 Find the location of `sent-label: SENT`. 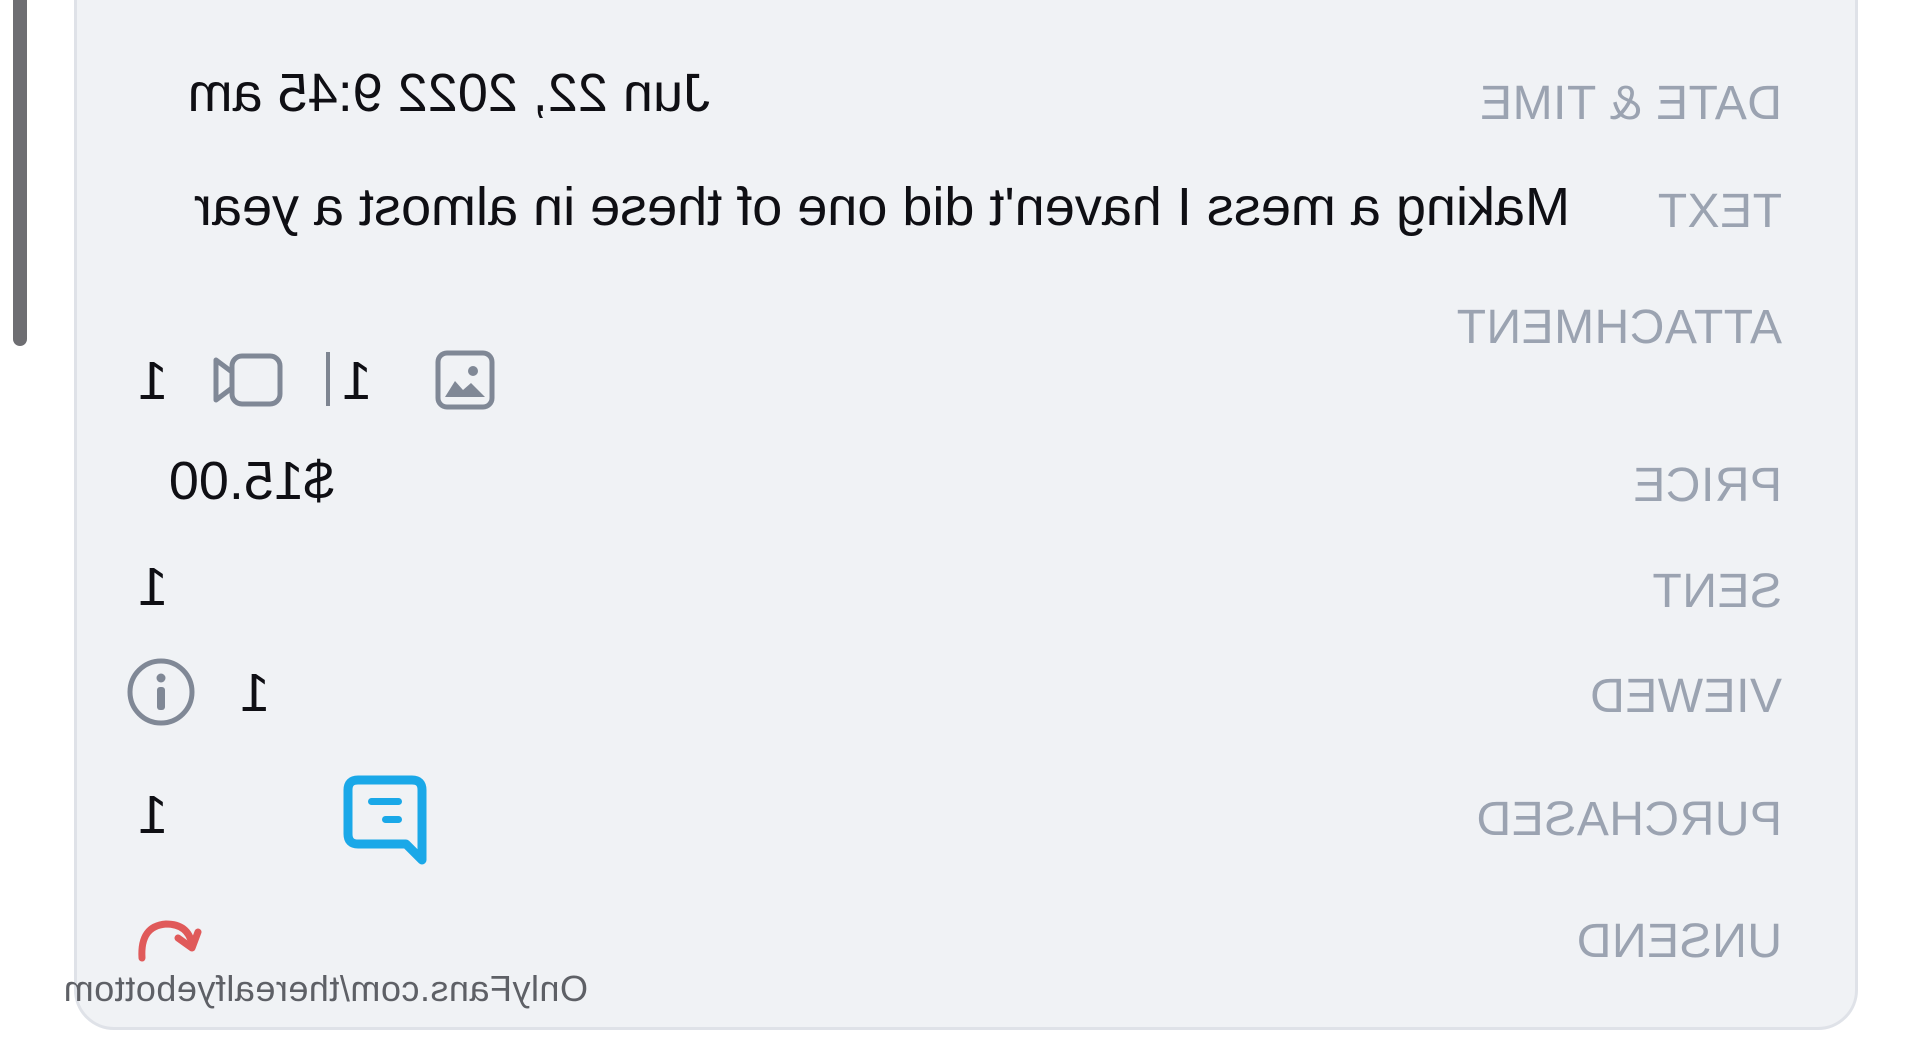

sent-label: SENT is located at coordinates (1716, 591).